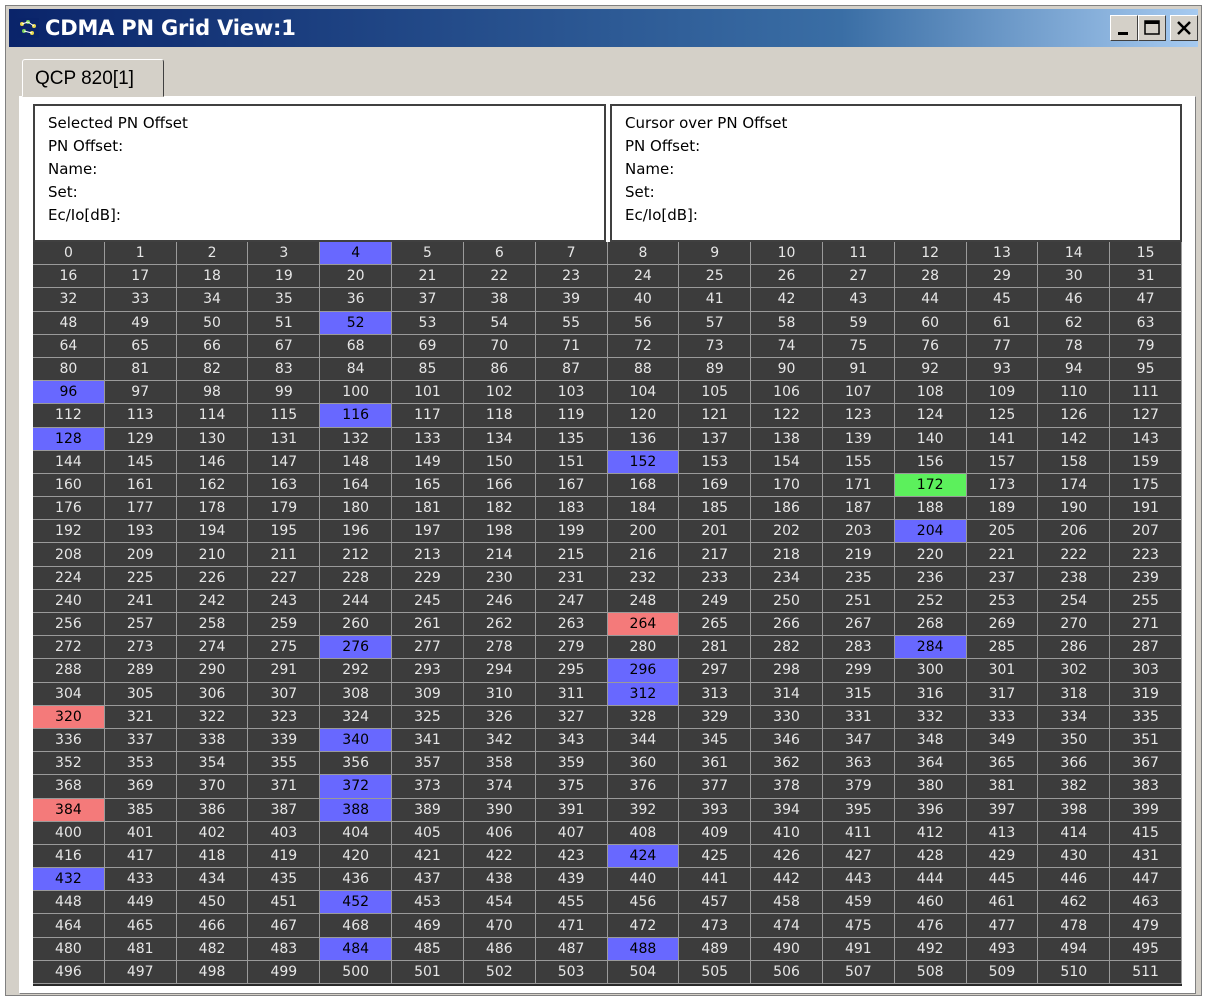  What do you see at coordinates (1002, 462) in the screenshot?
I see `pn-cell-157: 157` at bounding box center [1002, 462].